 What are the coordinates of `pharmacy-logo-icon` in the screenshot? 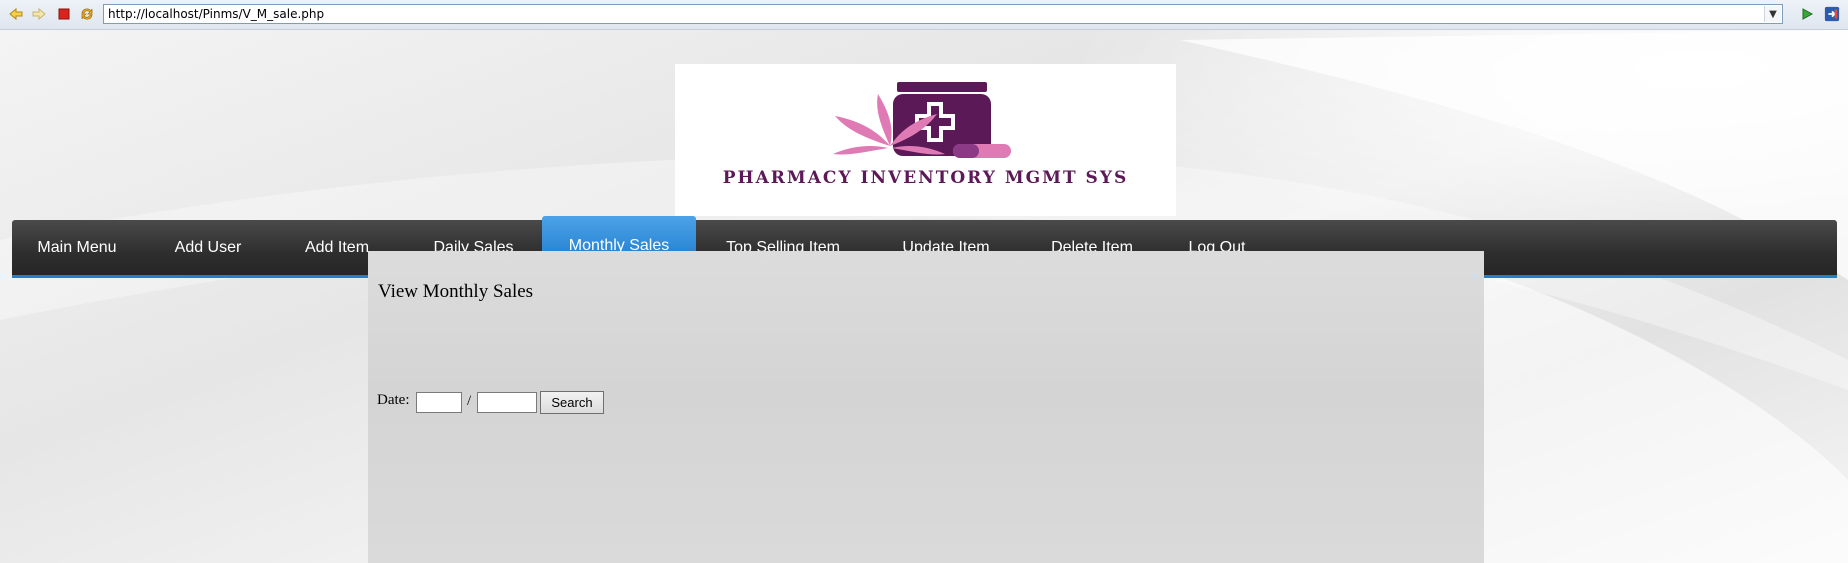 It's located at (922, 120).